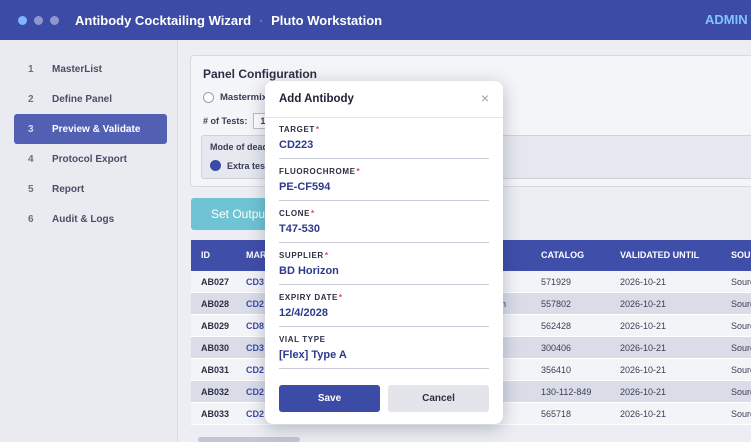 This screenshot has width=751, height=442. I want to click on field-label-text: SUPPLIER, so click(301, 255).